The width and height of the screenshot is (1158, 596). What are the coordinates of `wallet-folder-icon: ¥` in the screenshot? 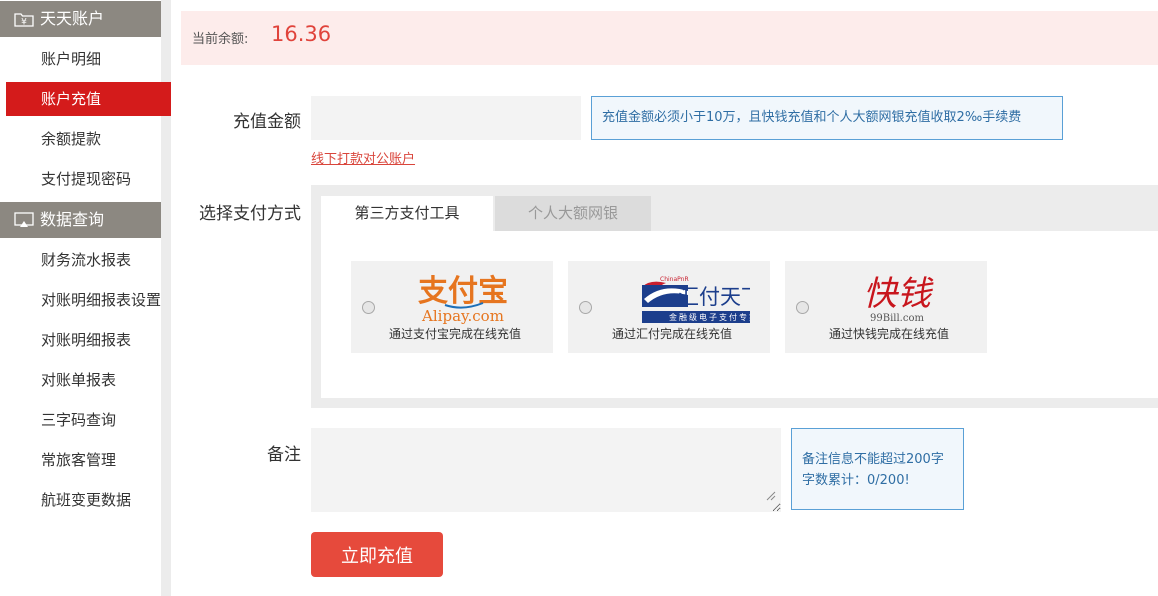 It's located at (24, 20).